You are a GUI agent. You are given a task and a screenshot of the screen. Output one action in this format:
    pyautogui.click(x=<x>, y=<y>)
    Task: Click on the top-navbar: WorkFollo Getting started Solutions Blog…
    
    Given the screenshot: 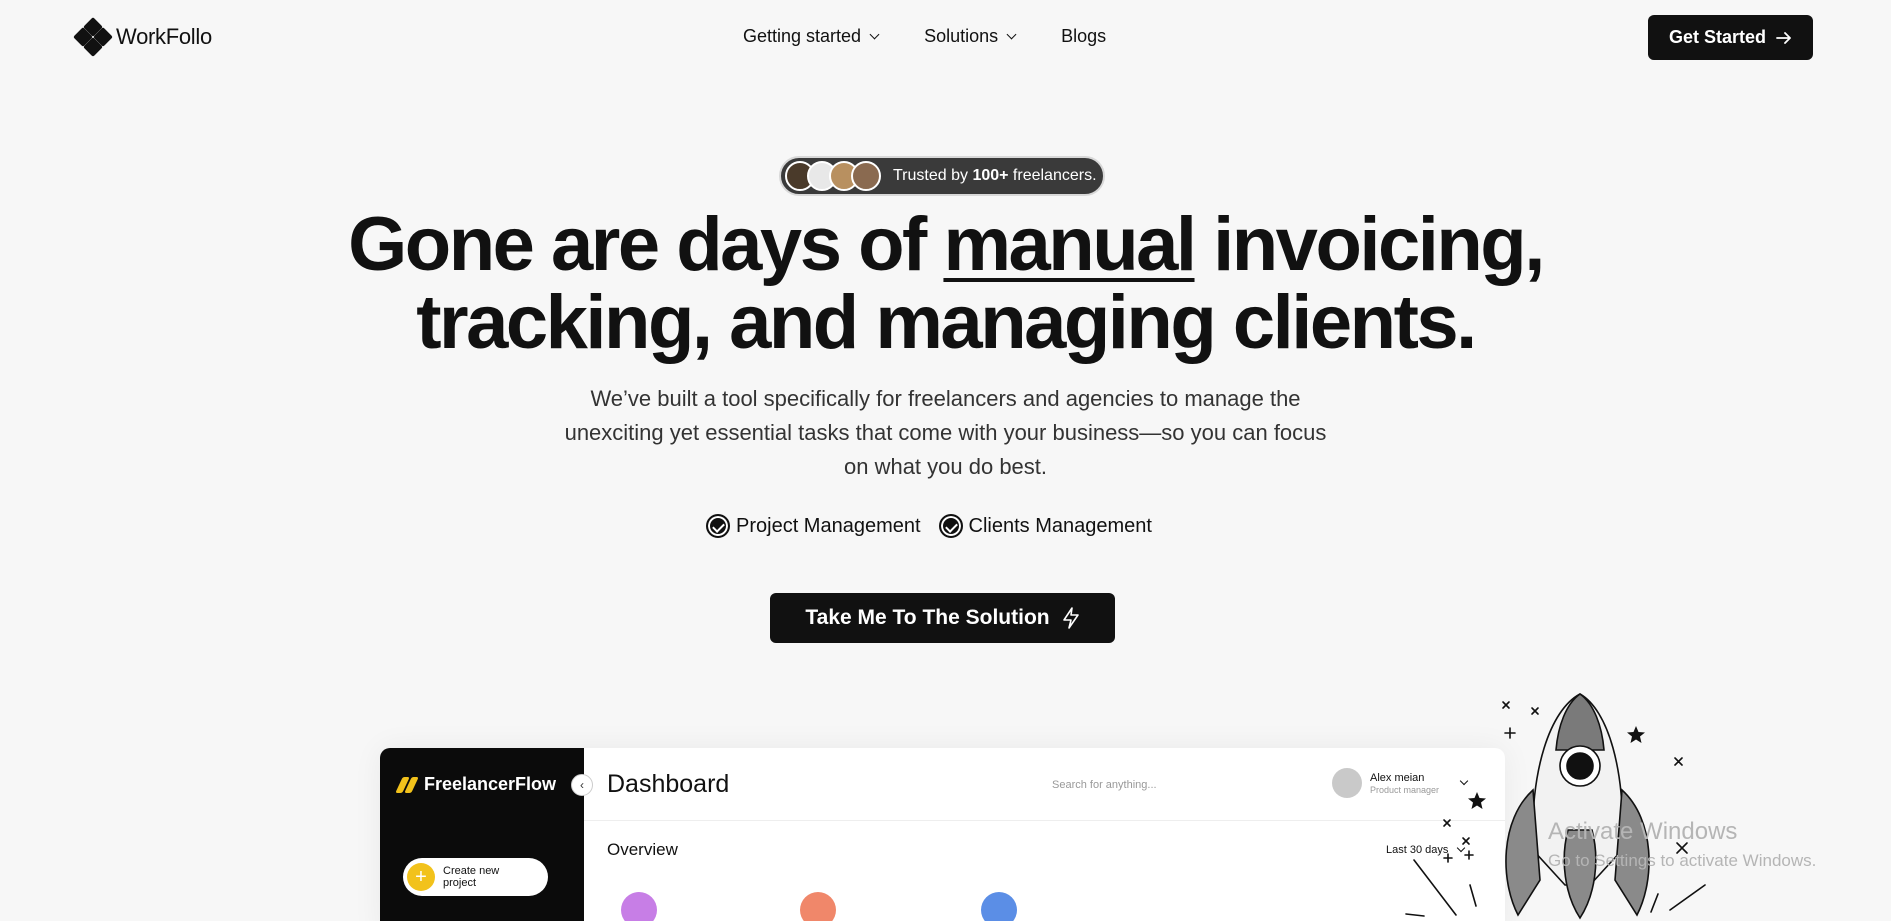 What is the action you would take?
    pyautogui.click(x=945, y=38)
    